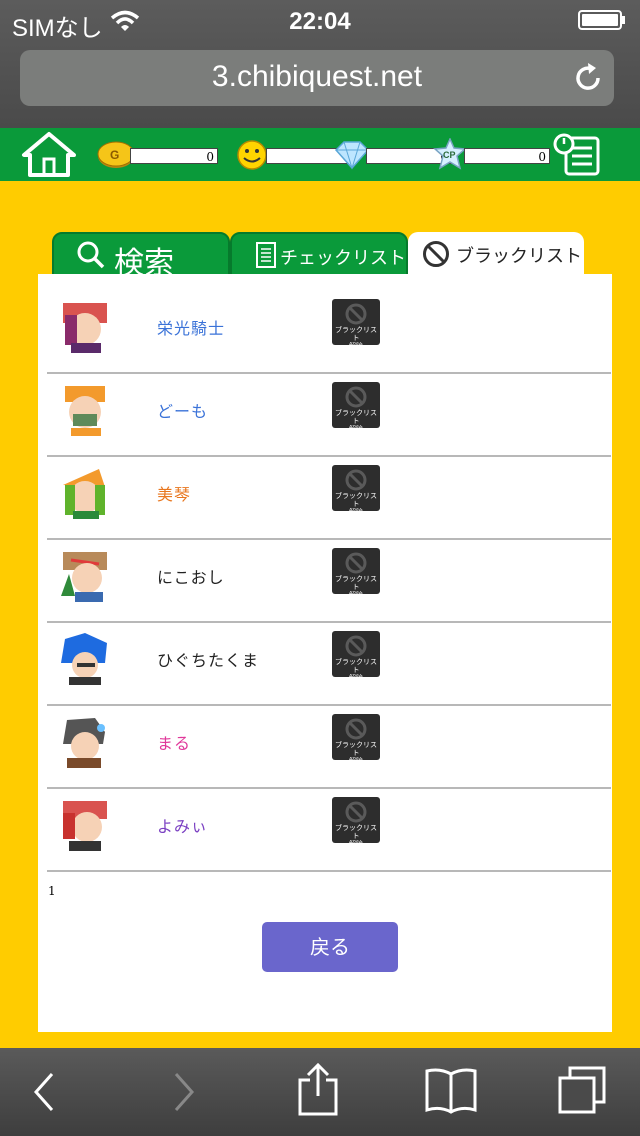 The height and width of the screenshot is (1136, 640). Describe the element at coordinates (352, 155) in the screenshot. I see `diamond-icon` at that location.